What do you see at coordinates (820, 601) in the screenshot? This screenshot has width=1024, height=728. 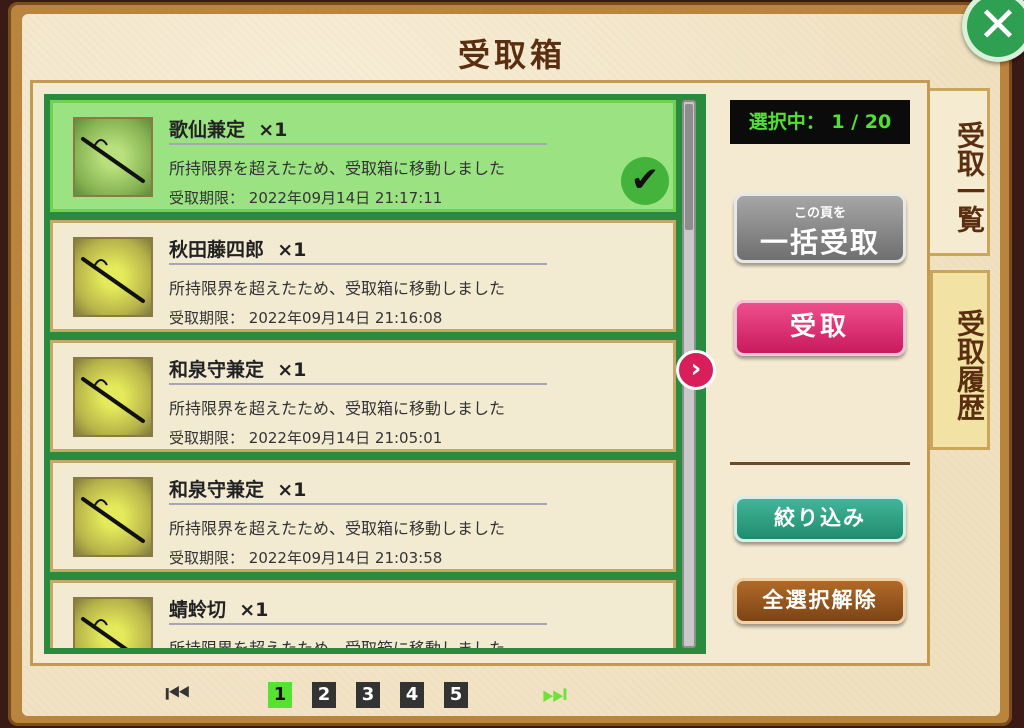 I see `deselect-all-button: 全選択解除` at bounding box center [820, 601].